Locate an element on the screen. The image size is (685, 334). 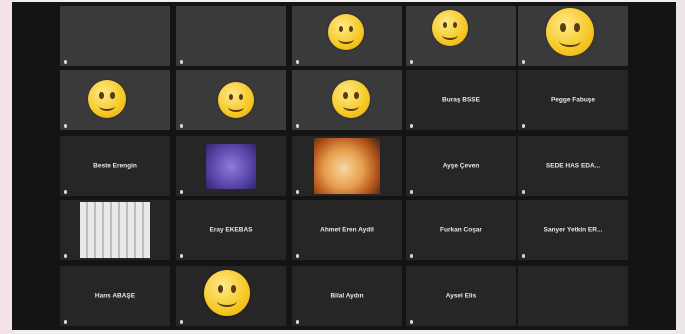
participant-name: Ayşe Çeven is located at coordinates (461, 166).